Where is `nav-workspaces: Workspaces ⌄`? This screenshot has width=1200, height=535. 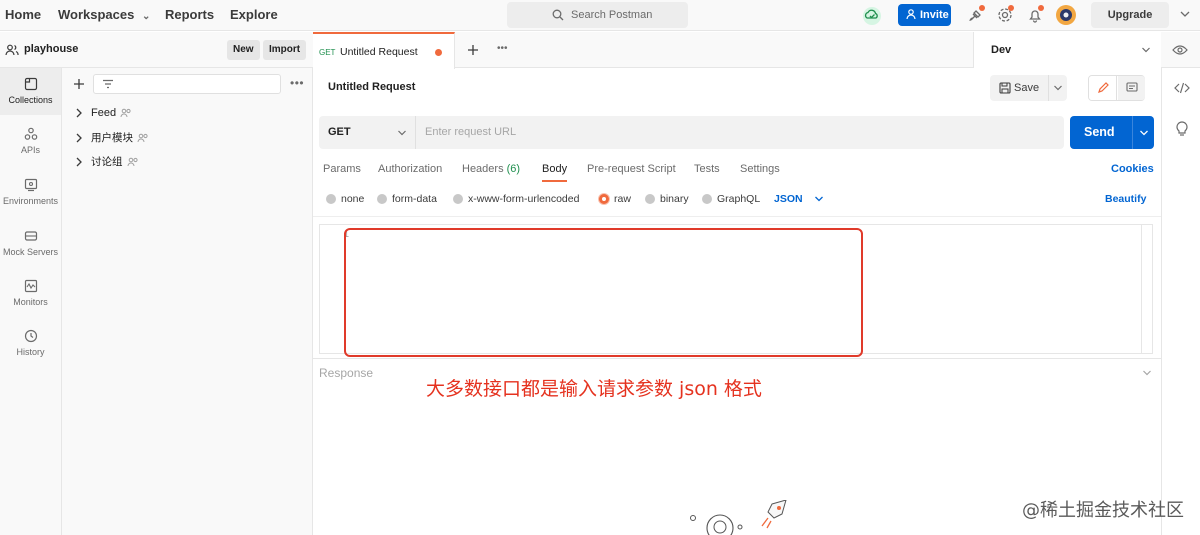 nav-workspaces: Workspaces ⌄ is located at coordinates (104, 15).